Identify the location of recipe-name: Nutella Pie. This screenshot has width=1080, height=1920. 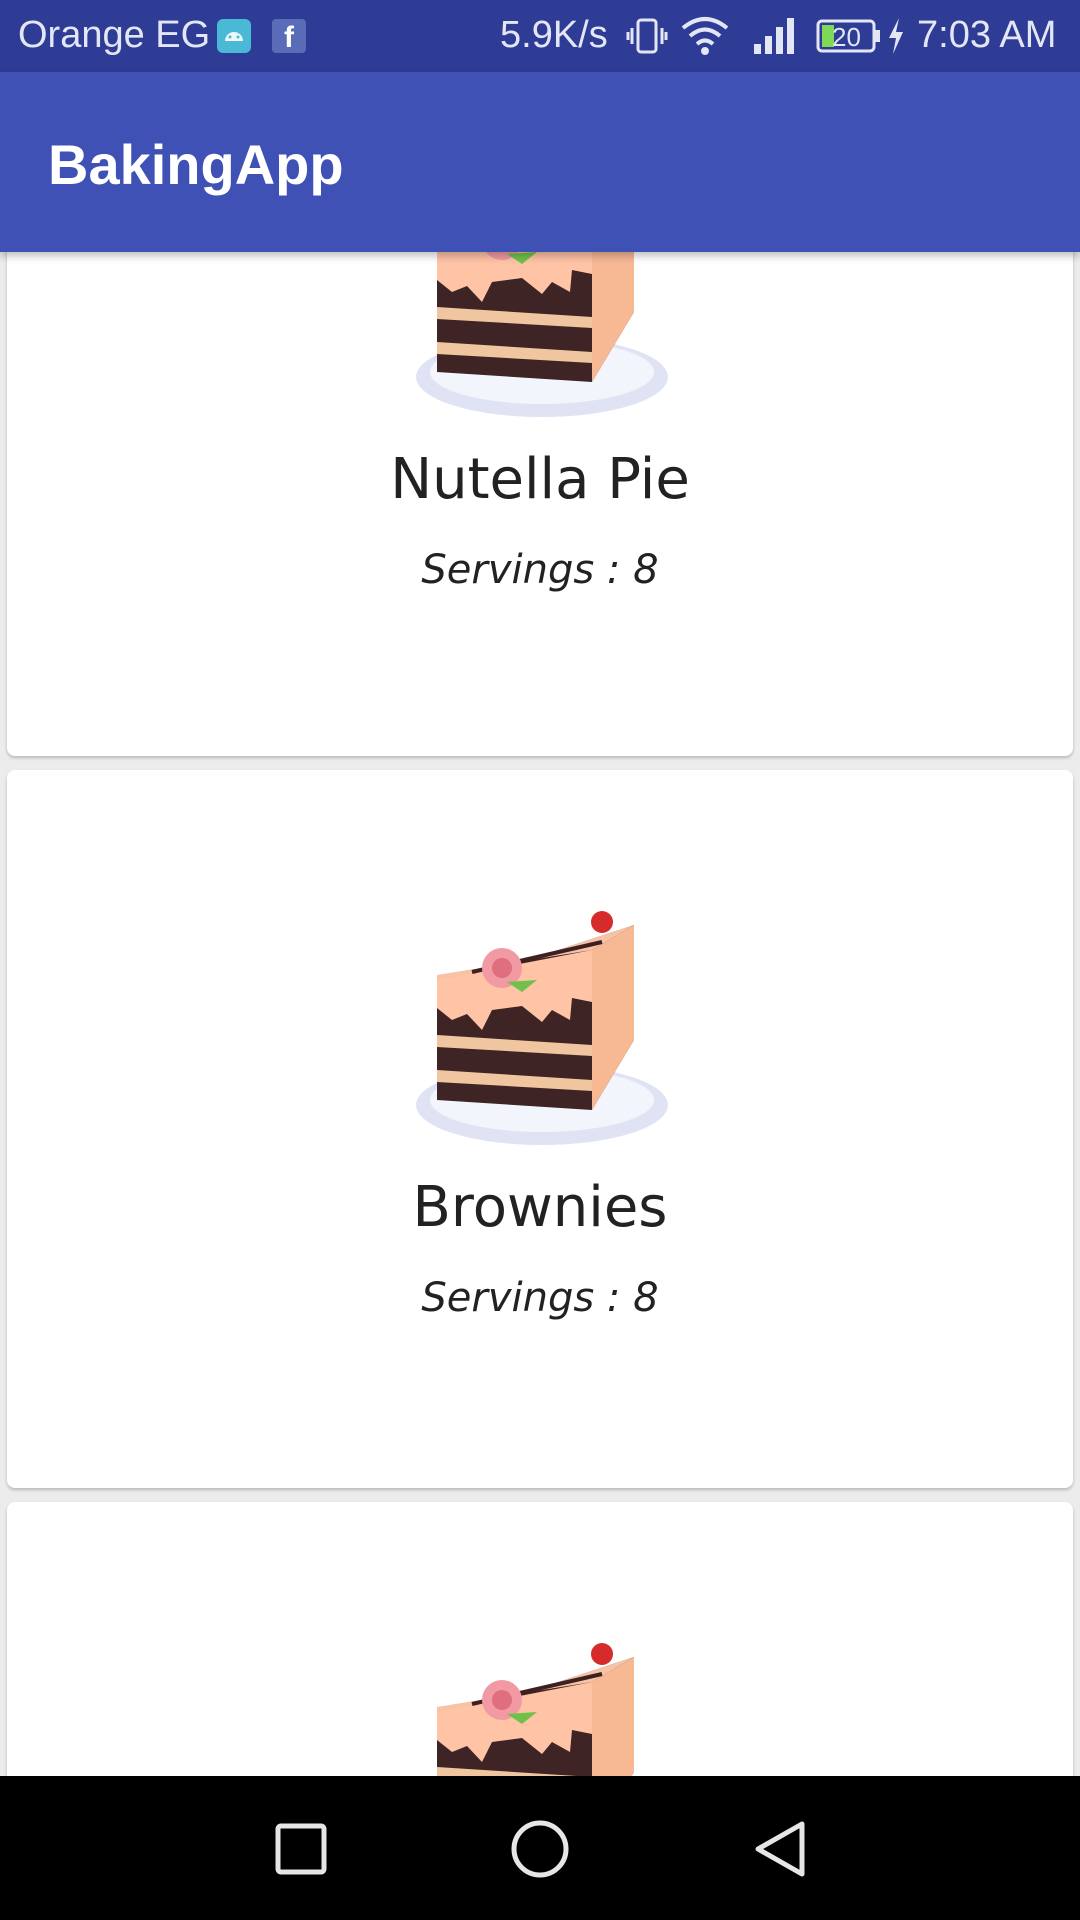
(540, 479).